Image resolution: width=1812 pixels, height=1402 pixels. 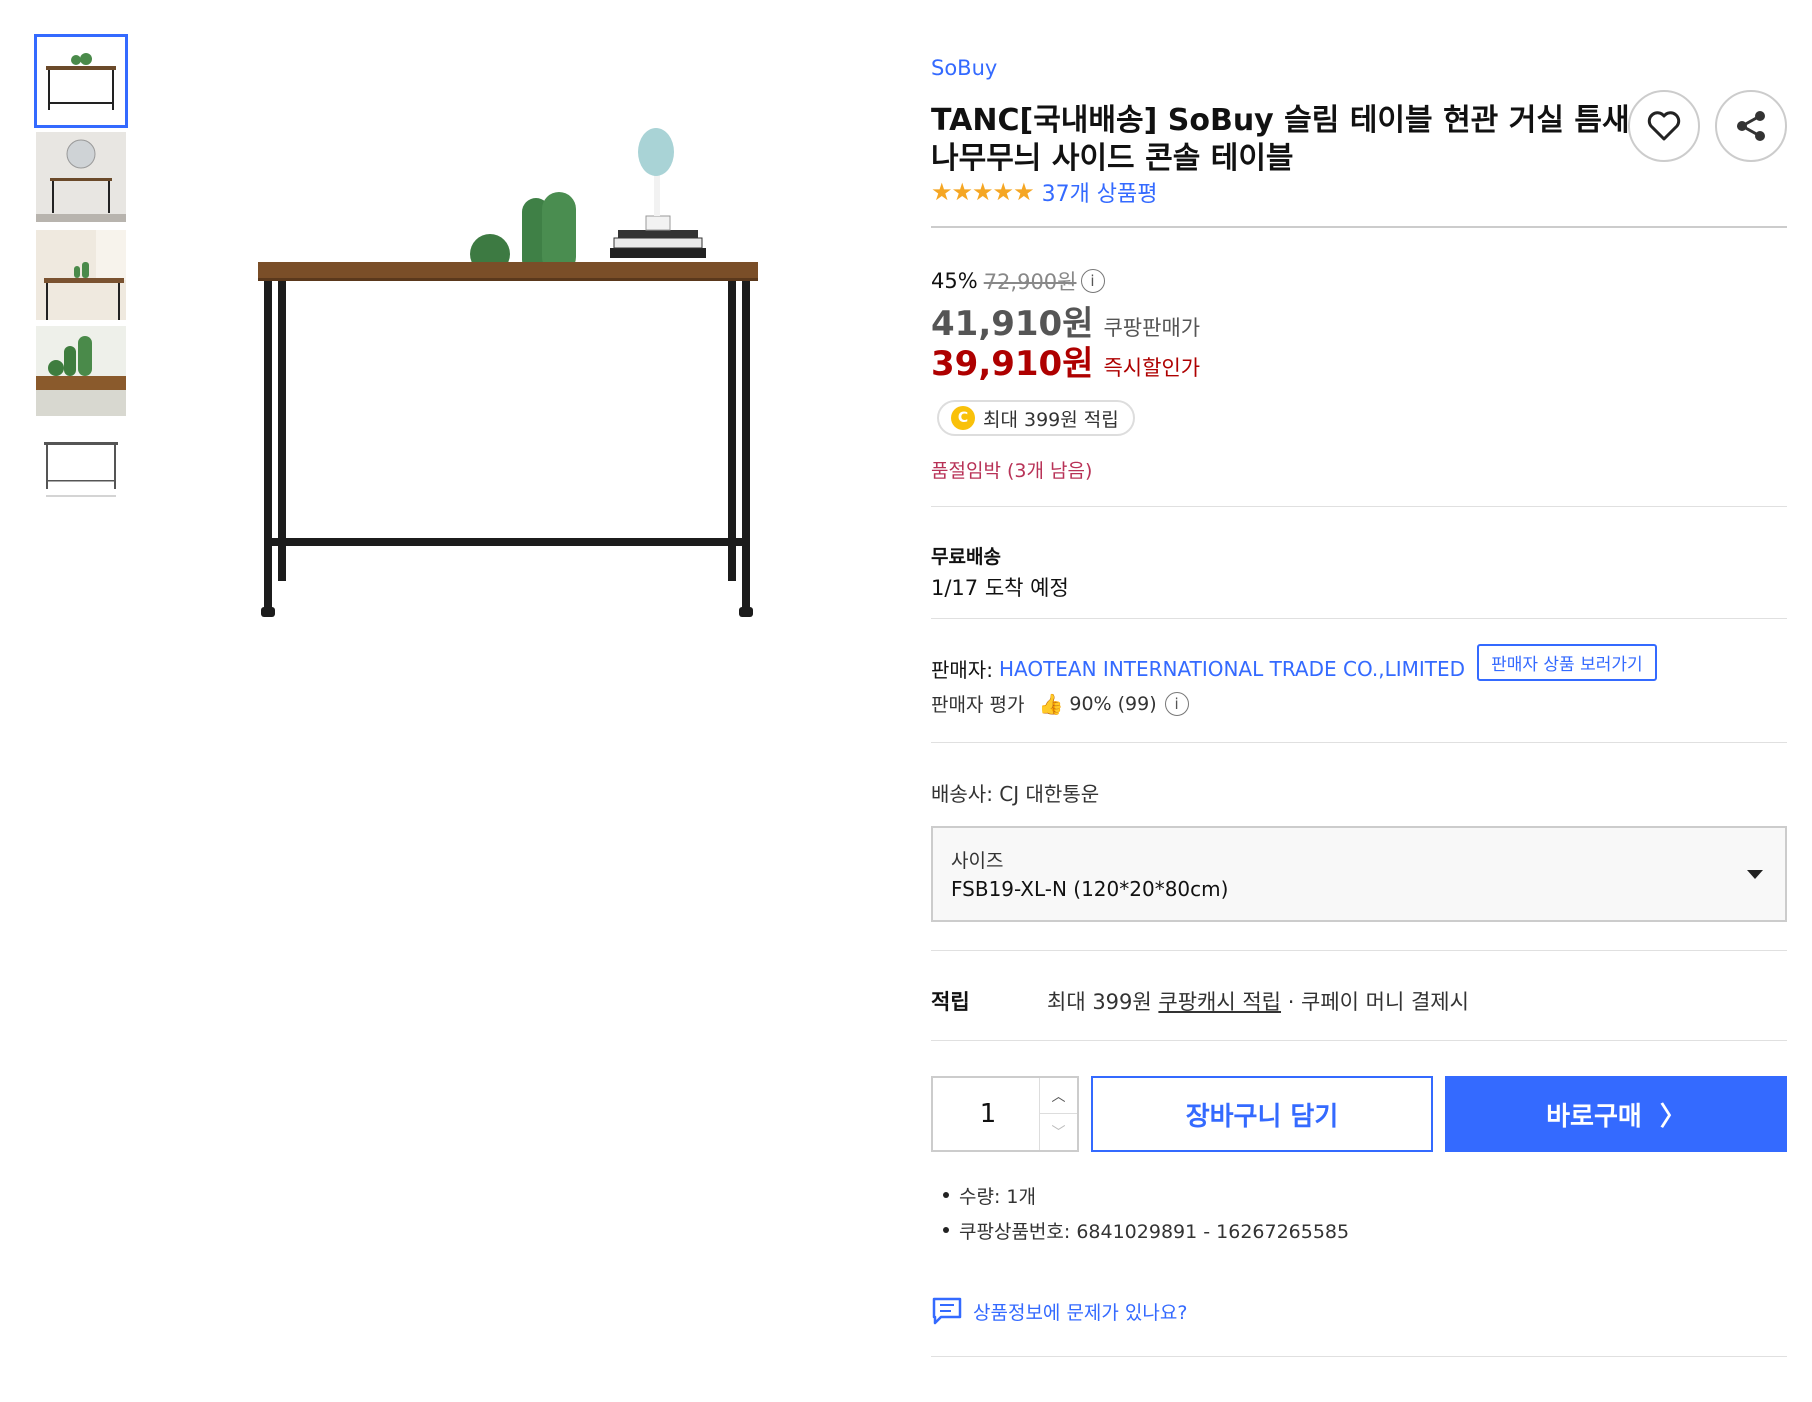 I want to click on carrier-text: 배송사: CJ 대한통운, so click(x=1015, y=794).